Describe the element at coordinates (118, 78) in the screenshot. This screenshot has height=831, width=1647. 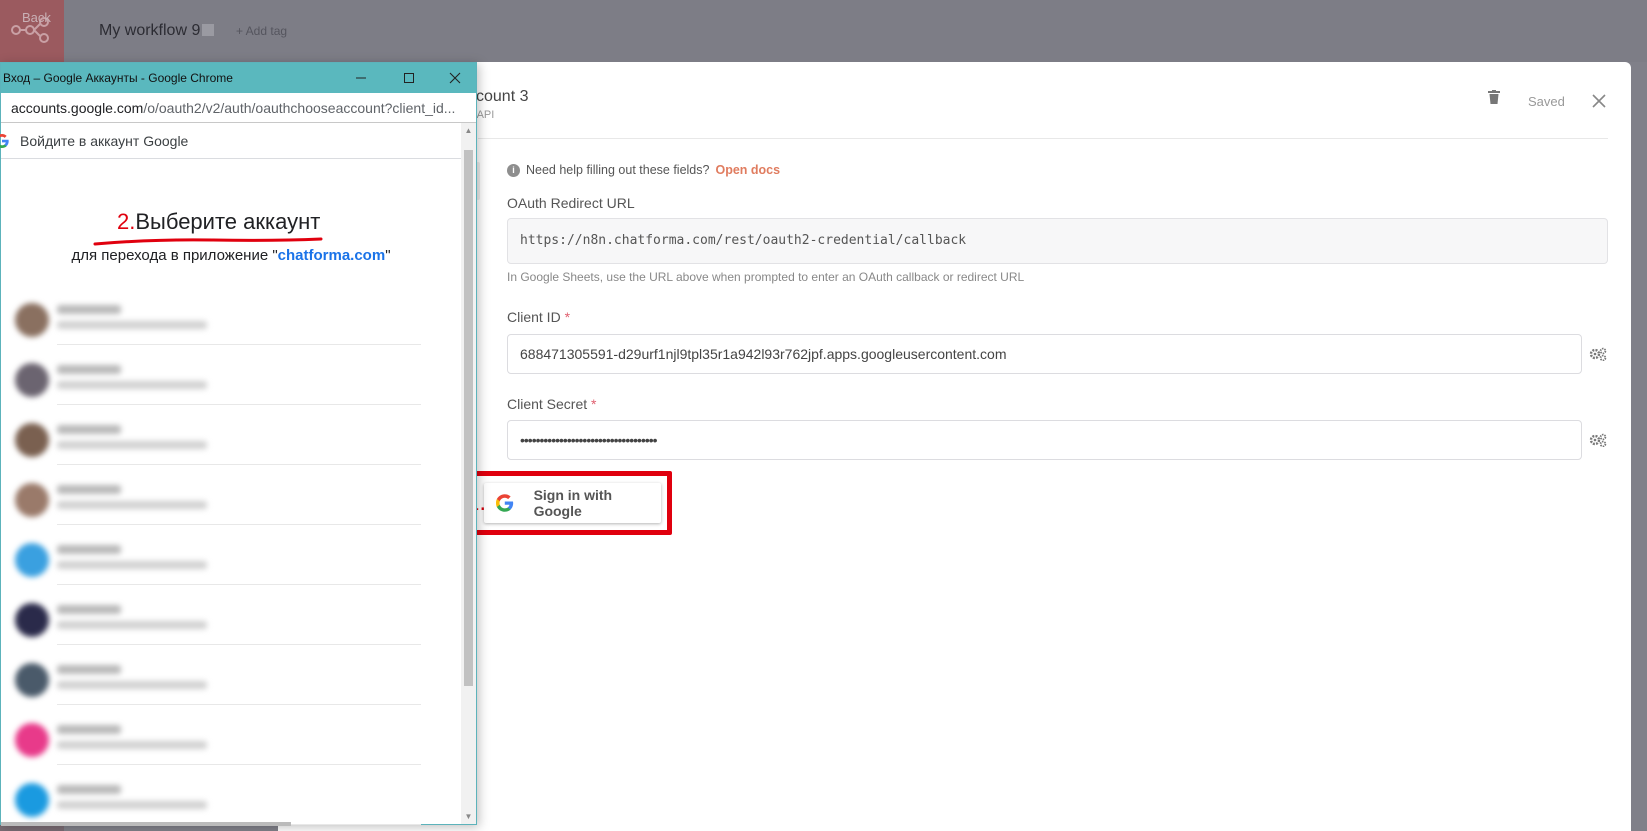
I see `window-title: Вход – Google Аккаунты - Google Chrome` at that location.